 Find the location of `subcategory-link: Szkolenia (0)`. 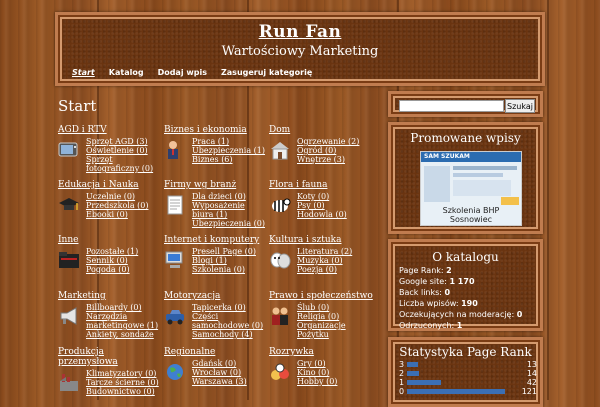

subcategory-link: Szkolenia (0) is located at coordinates (233, 269).